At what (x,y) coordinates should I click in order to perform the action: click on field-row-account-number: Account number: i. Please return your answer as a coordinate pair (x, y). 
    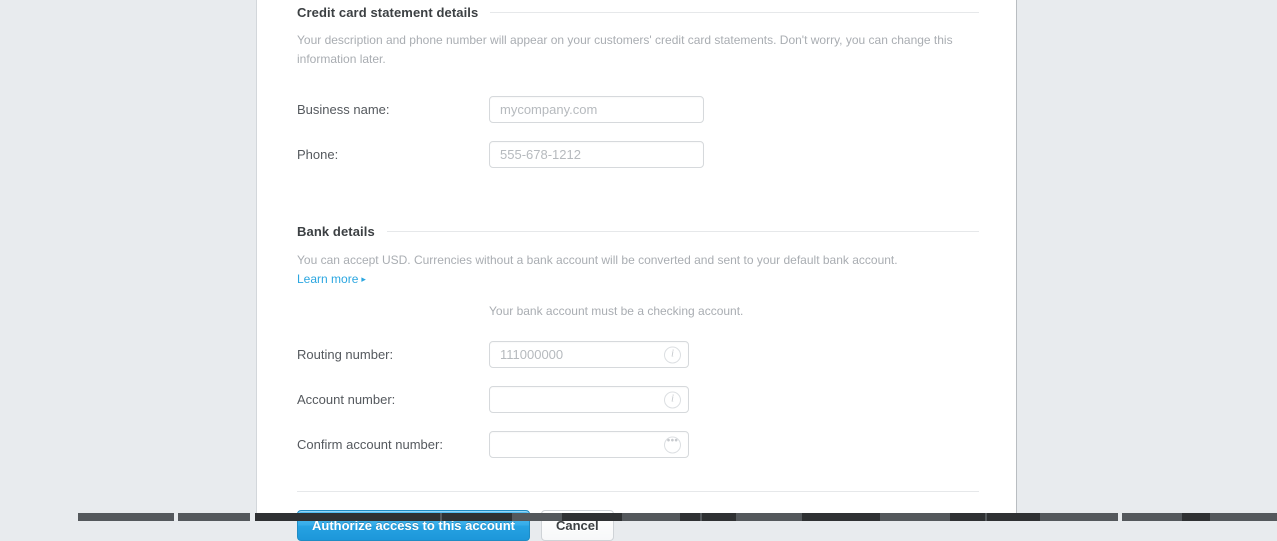
    Looking at the image, I should click on (638, 399).